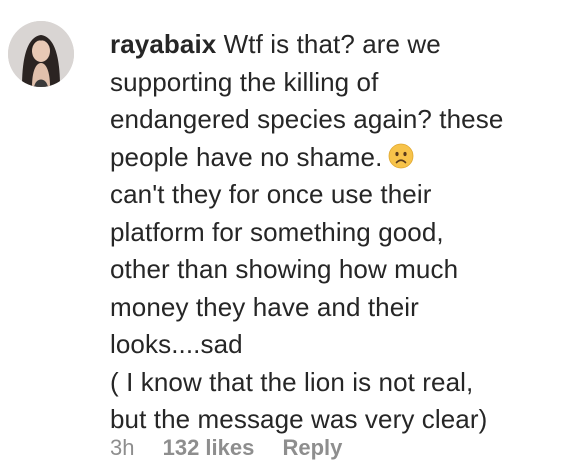  I want to click on comment-text: Wtf is that? are we, so click(332, 44).